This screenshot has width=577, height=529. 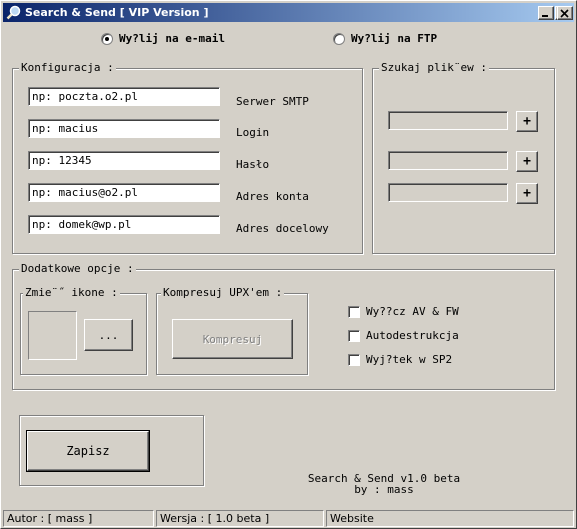 What do you see at coordinates (409, 359) in the screenshot?
I see `option-sp2-exception-label: Wyj?tek w SP2` at bounding box center [409, 359].